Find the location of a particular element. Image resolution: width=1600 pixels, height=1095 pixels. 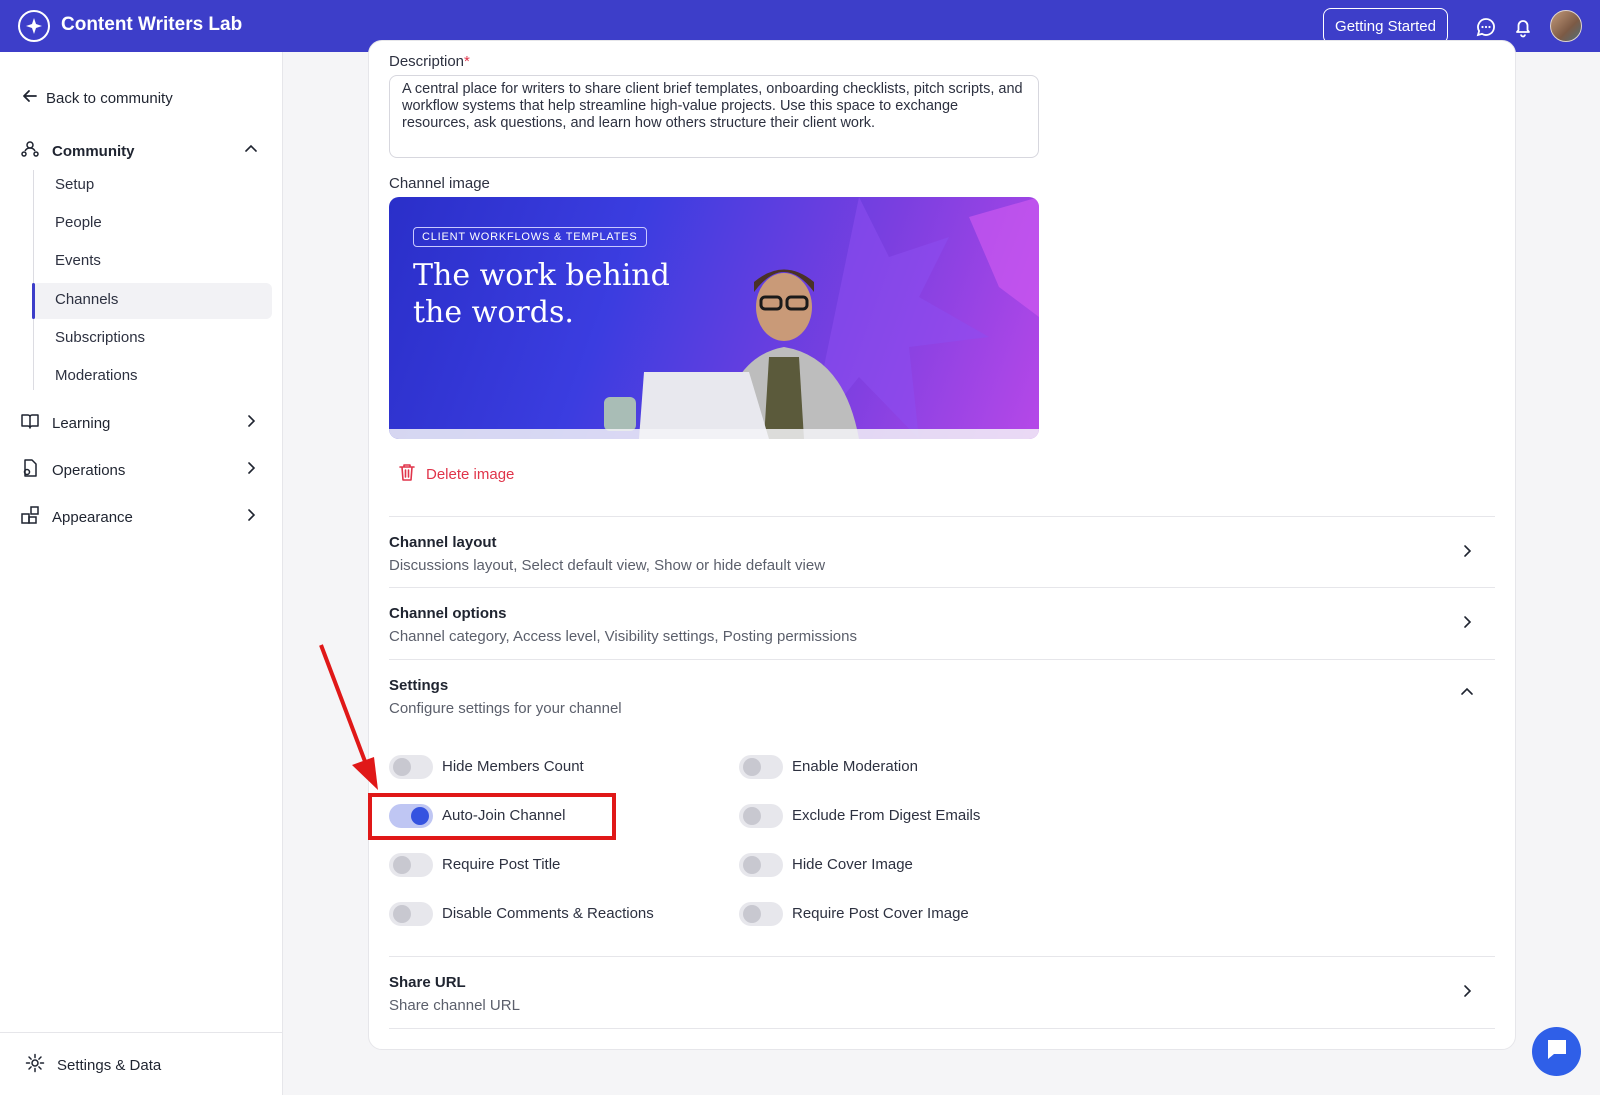

bell-icon is located at coordinates (1523, 27).